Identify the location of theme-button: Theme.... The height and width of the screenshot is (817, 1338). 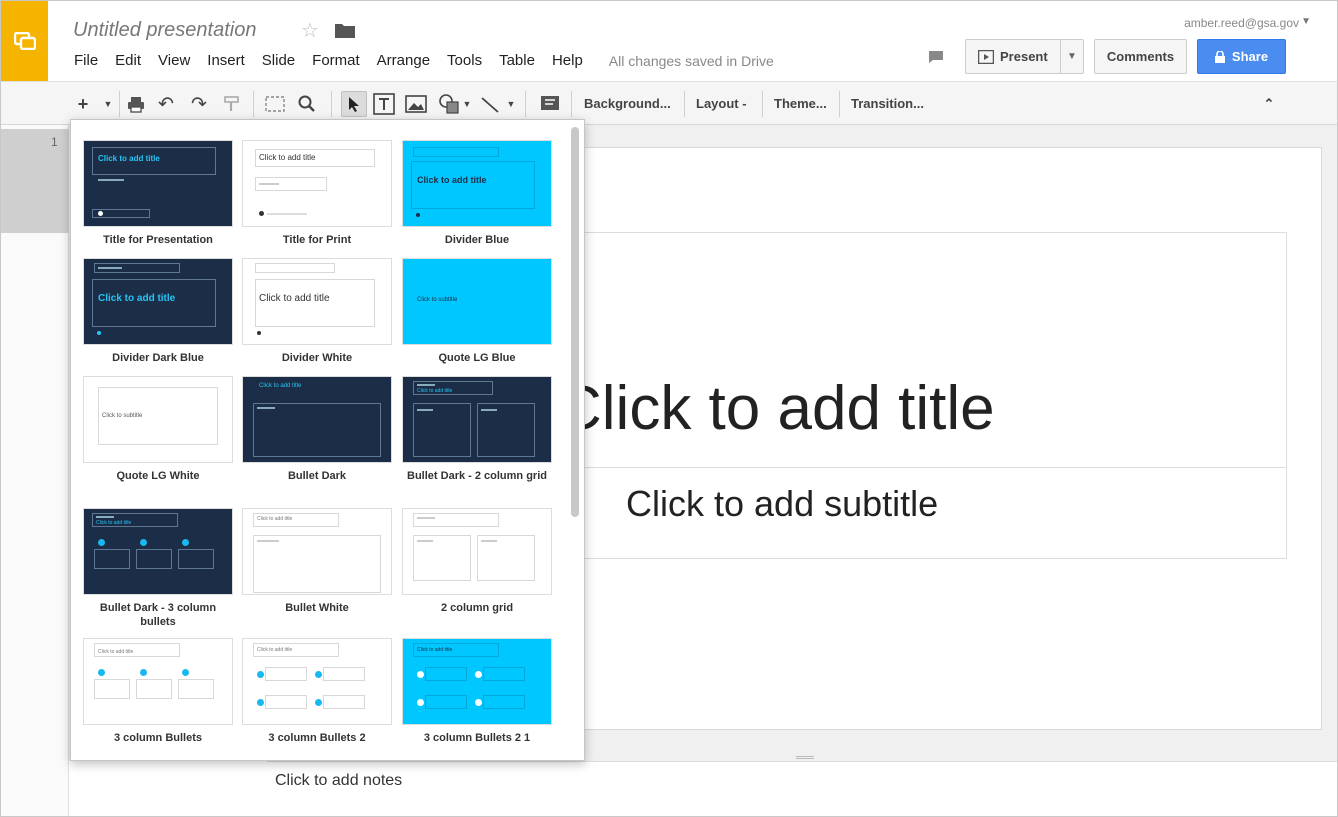
(800, 103).